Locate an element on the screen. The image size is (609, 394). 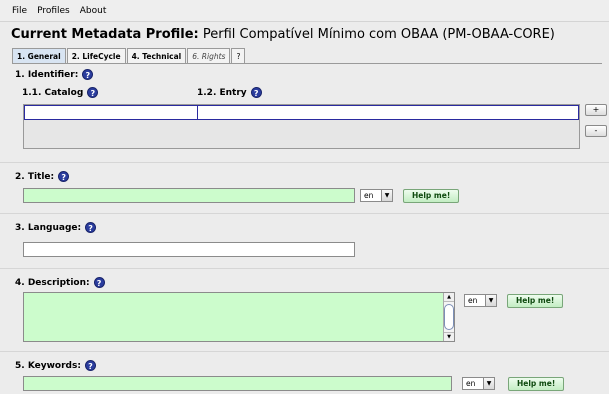
menu-file: File is located at coordinates (19, 11).